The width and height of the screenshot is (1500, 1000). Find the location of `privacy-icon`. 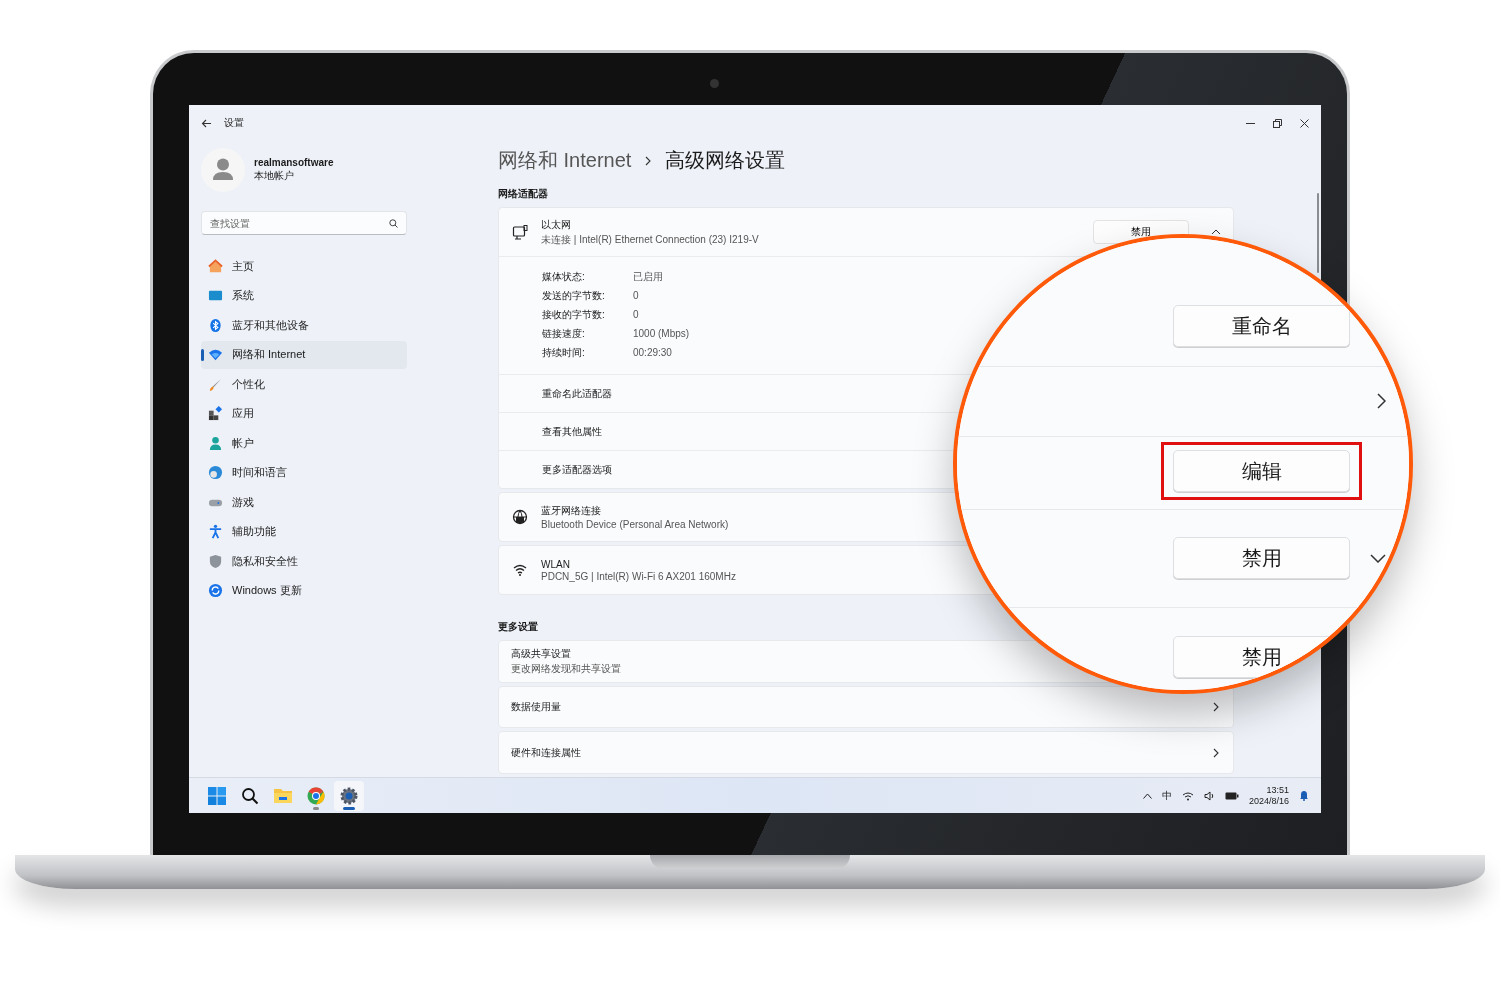

privacy-icon is located at coordinates (215, 561).